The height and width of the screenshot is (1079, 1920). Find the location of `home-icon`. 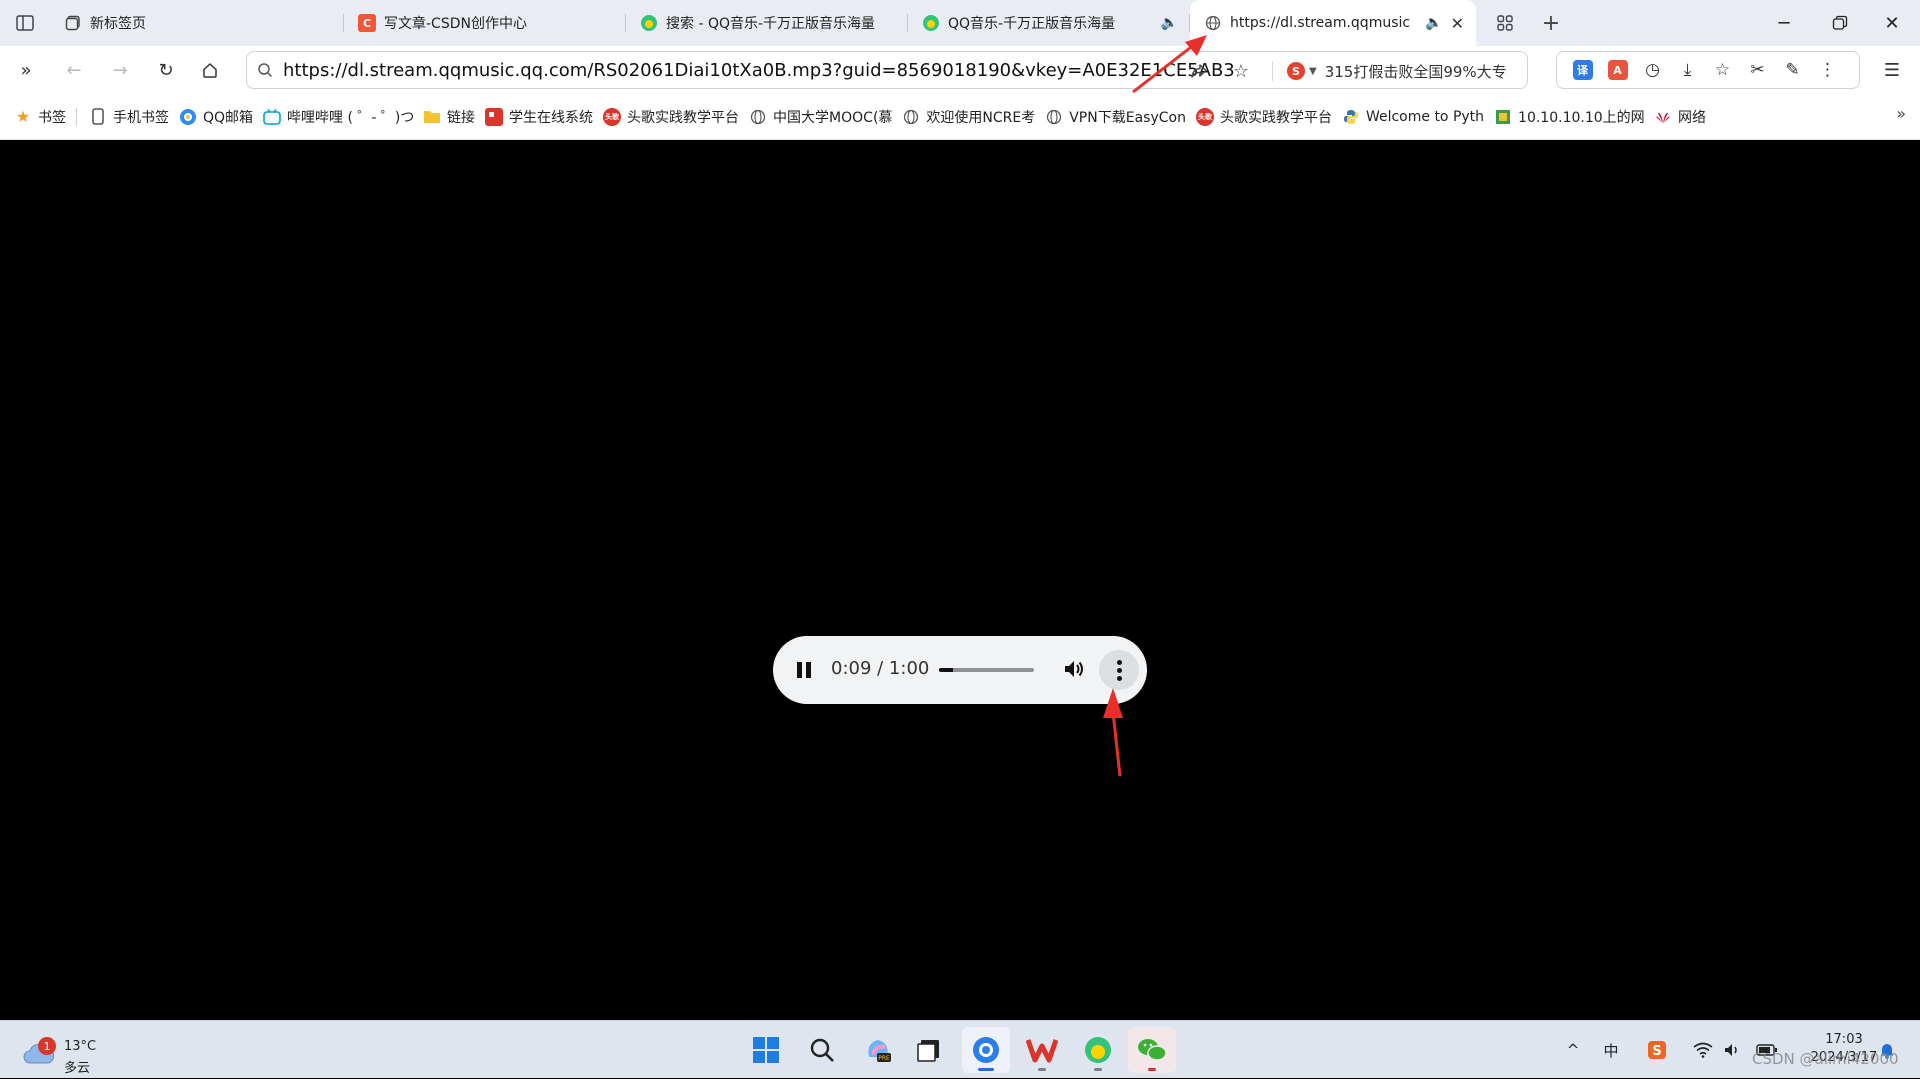

home-icon is located at coordinates (210, 70).